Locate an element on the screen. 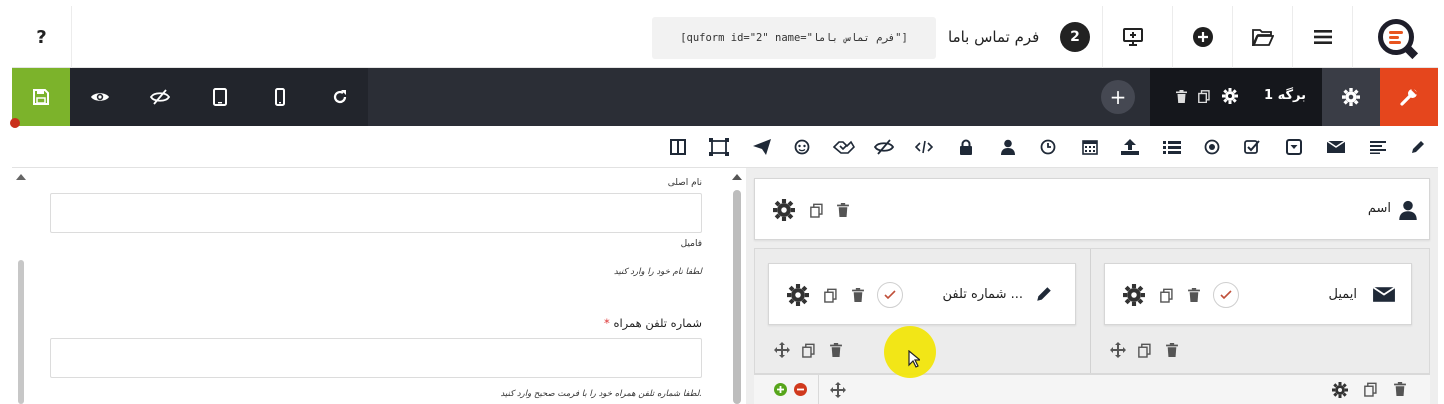 The height and width of the screenshot is (404, 1444). gear-icon is located at coordinates (1230, 96).